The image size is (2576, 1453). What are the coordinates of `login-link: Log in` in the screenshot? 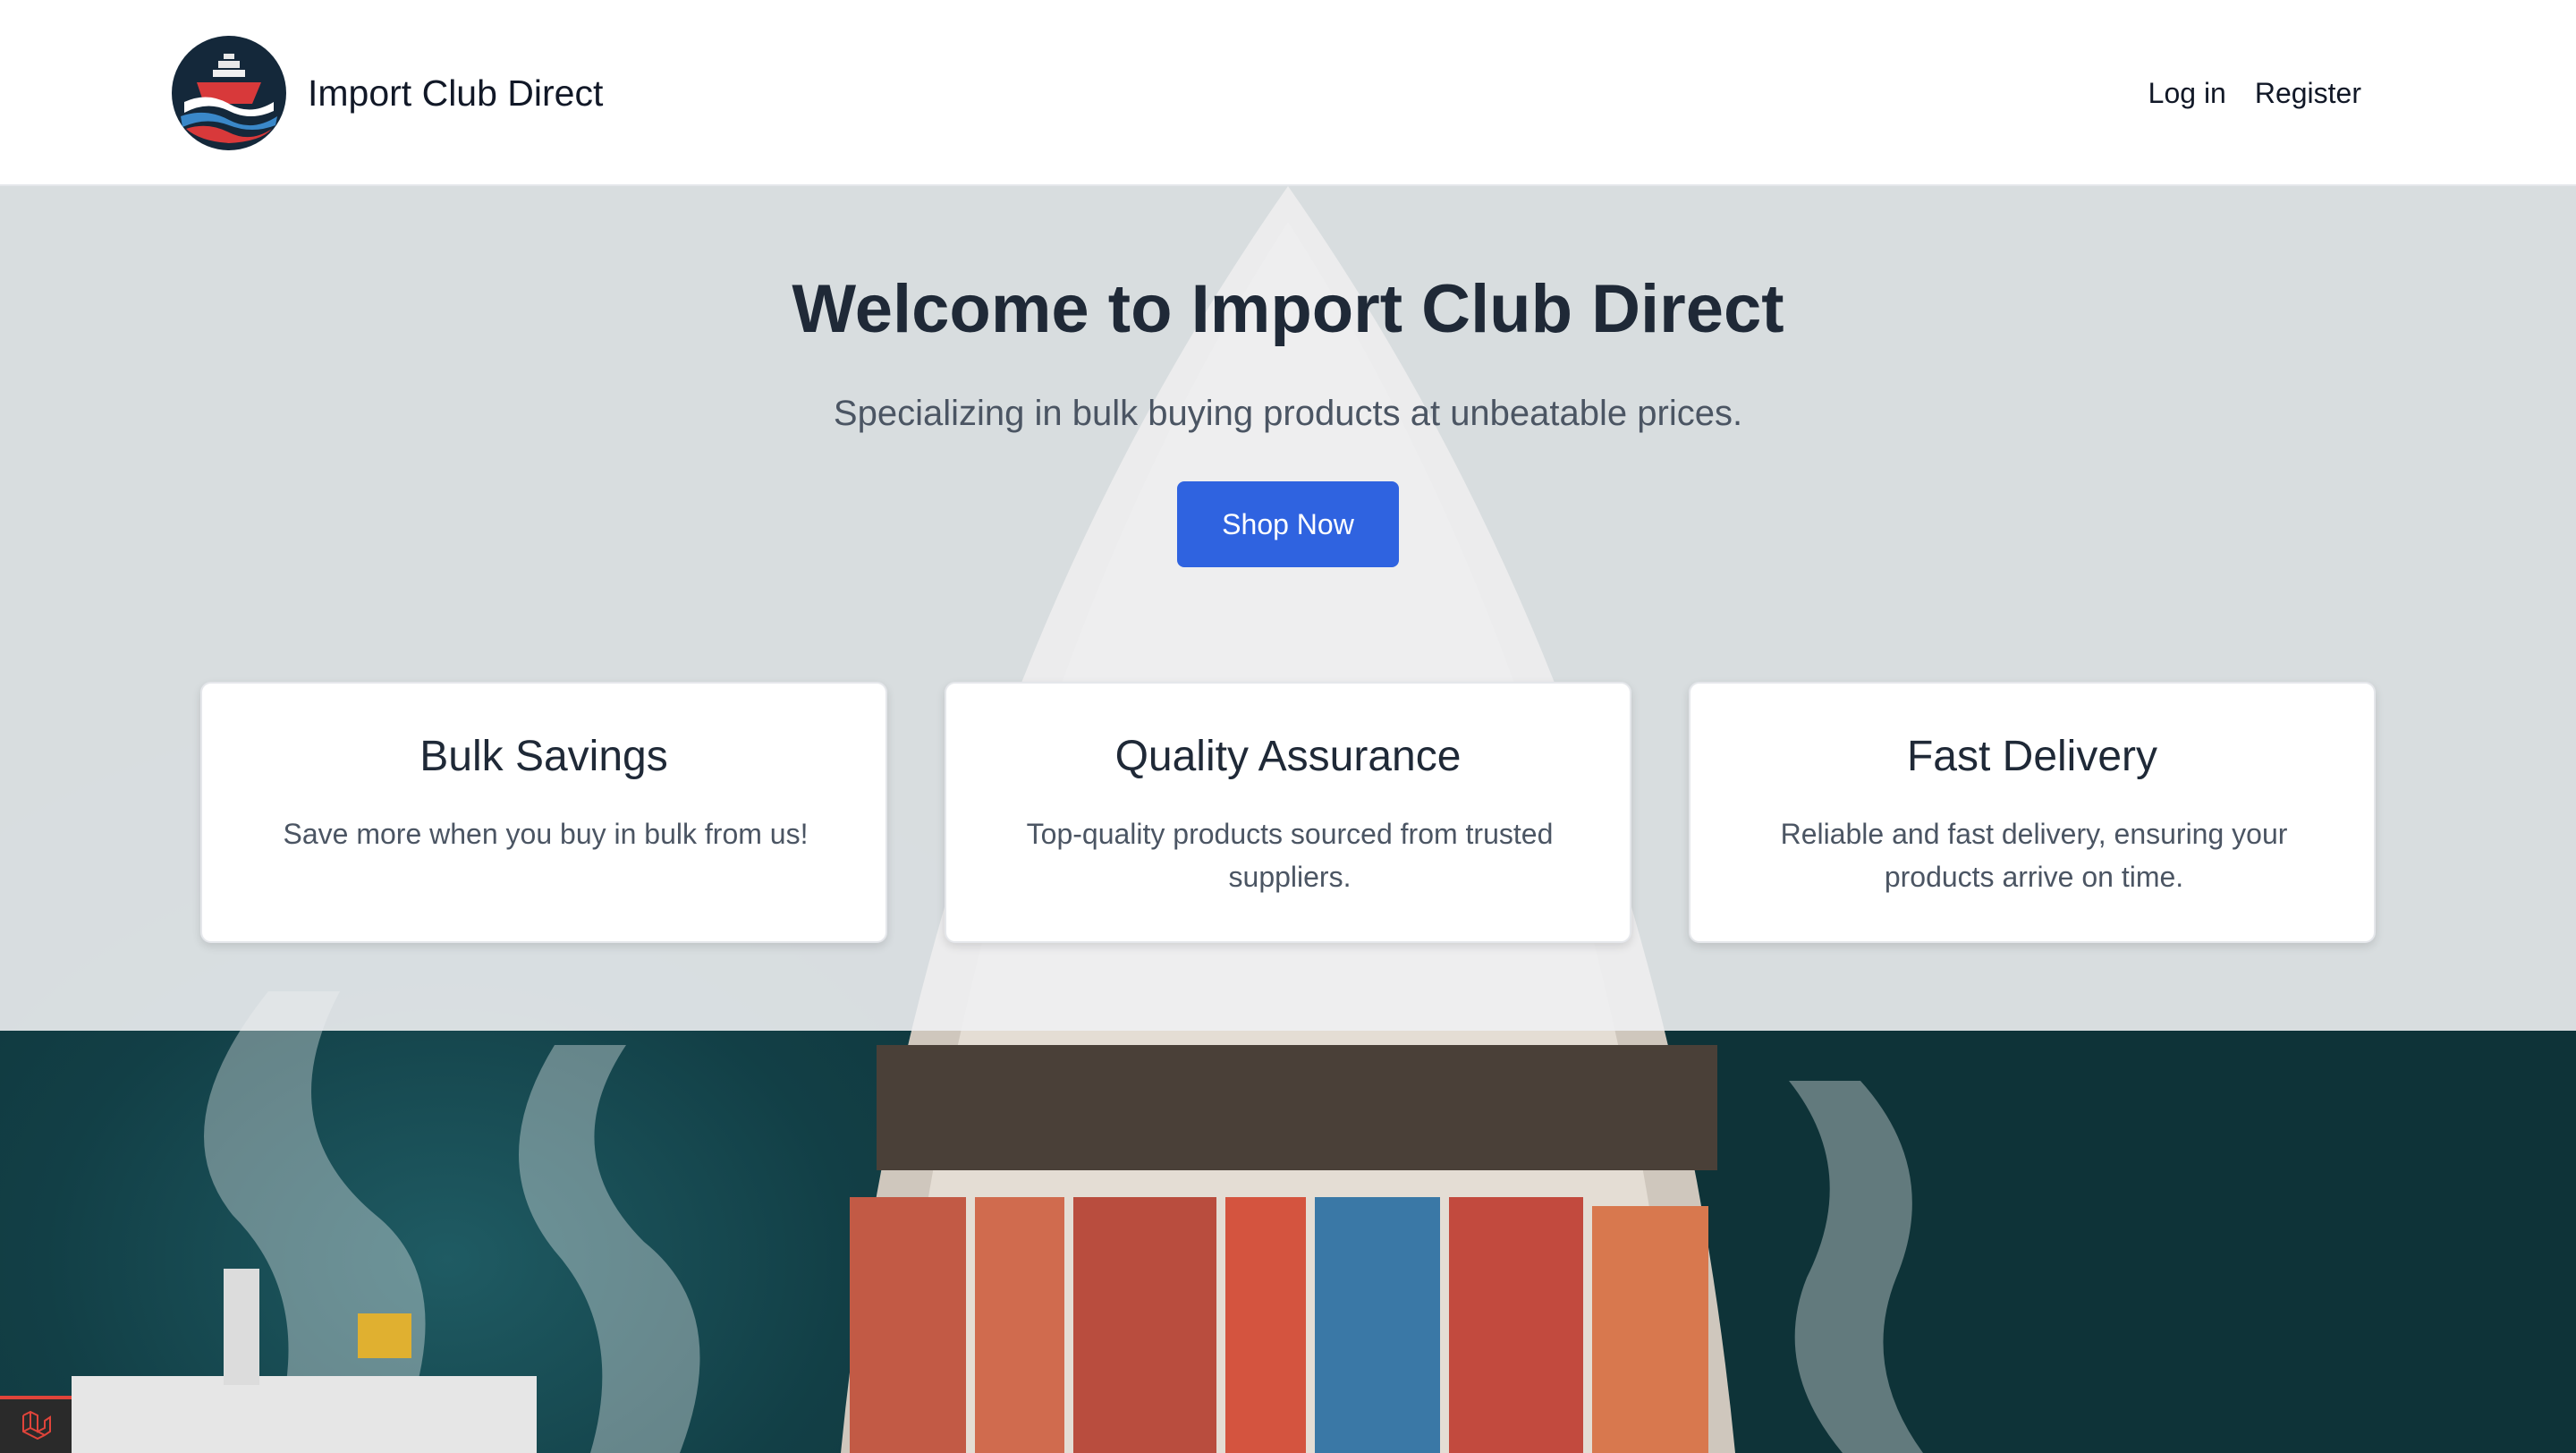 It's located at (2187, 93).